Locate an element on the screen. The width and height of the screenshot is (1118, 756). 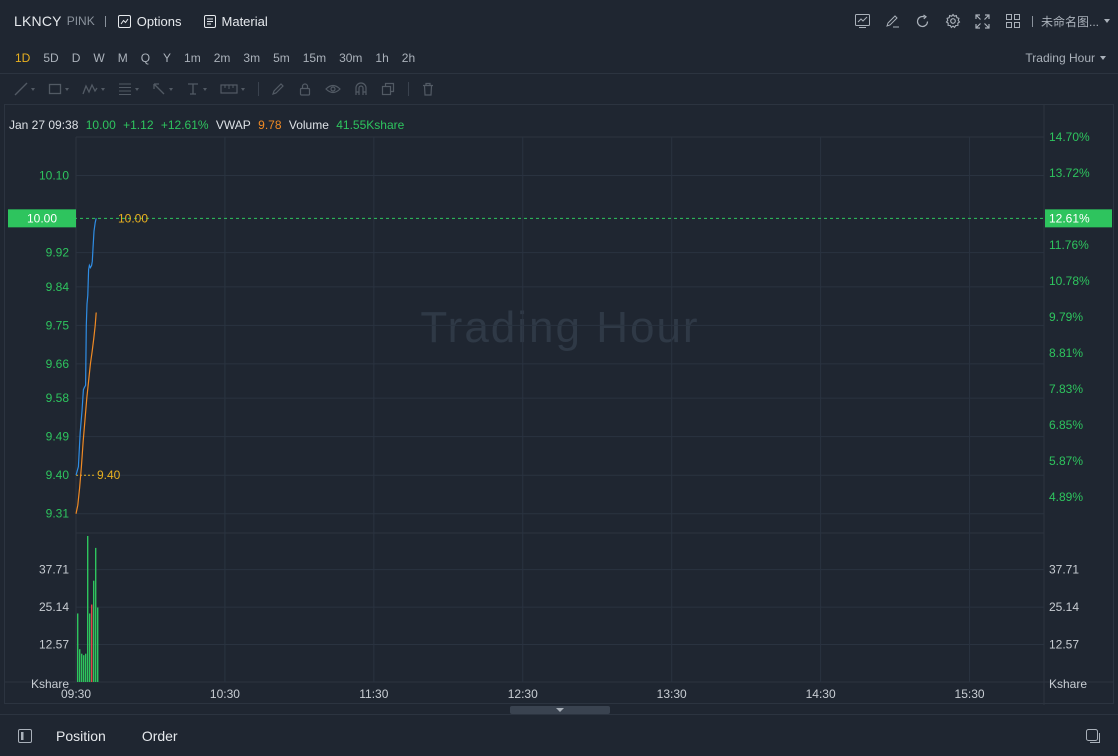
price-tick-label: 9.66 is located at coordinates (58, 364).